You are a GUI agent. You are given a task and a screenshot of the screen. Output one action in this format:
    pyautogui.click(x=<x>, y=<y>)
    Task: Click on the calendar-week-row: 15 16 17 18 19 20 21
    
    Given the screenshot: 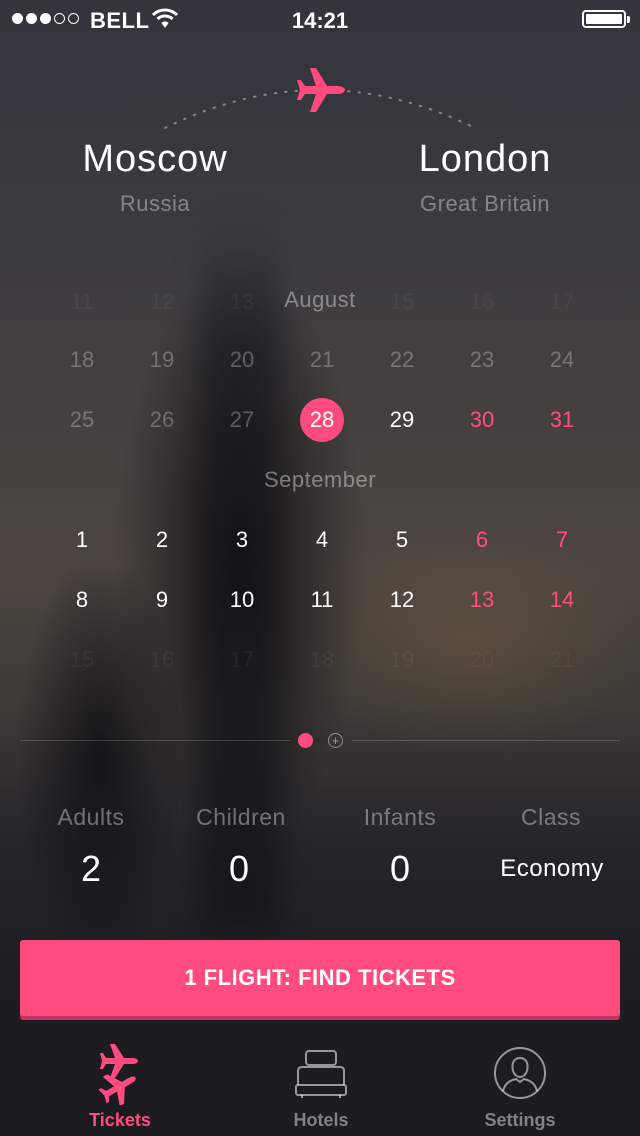 What is the action you would take?
    pyautogui.click(x=322, y=660)
    